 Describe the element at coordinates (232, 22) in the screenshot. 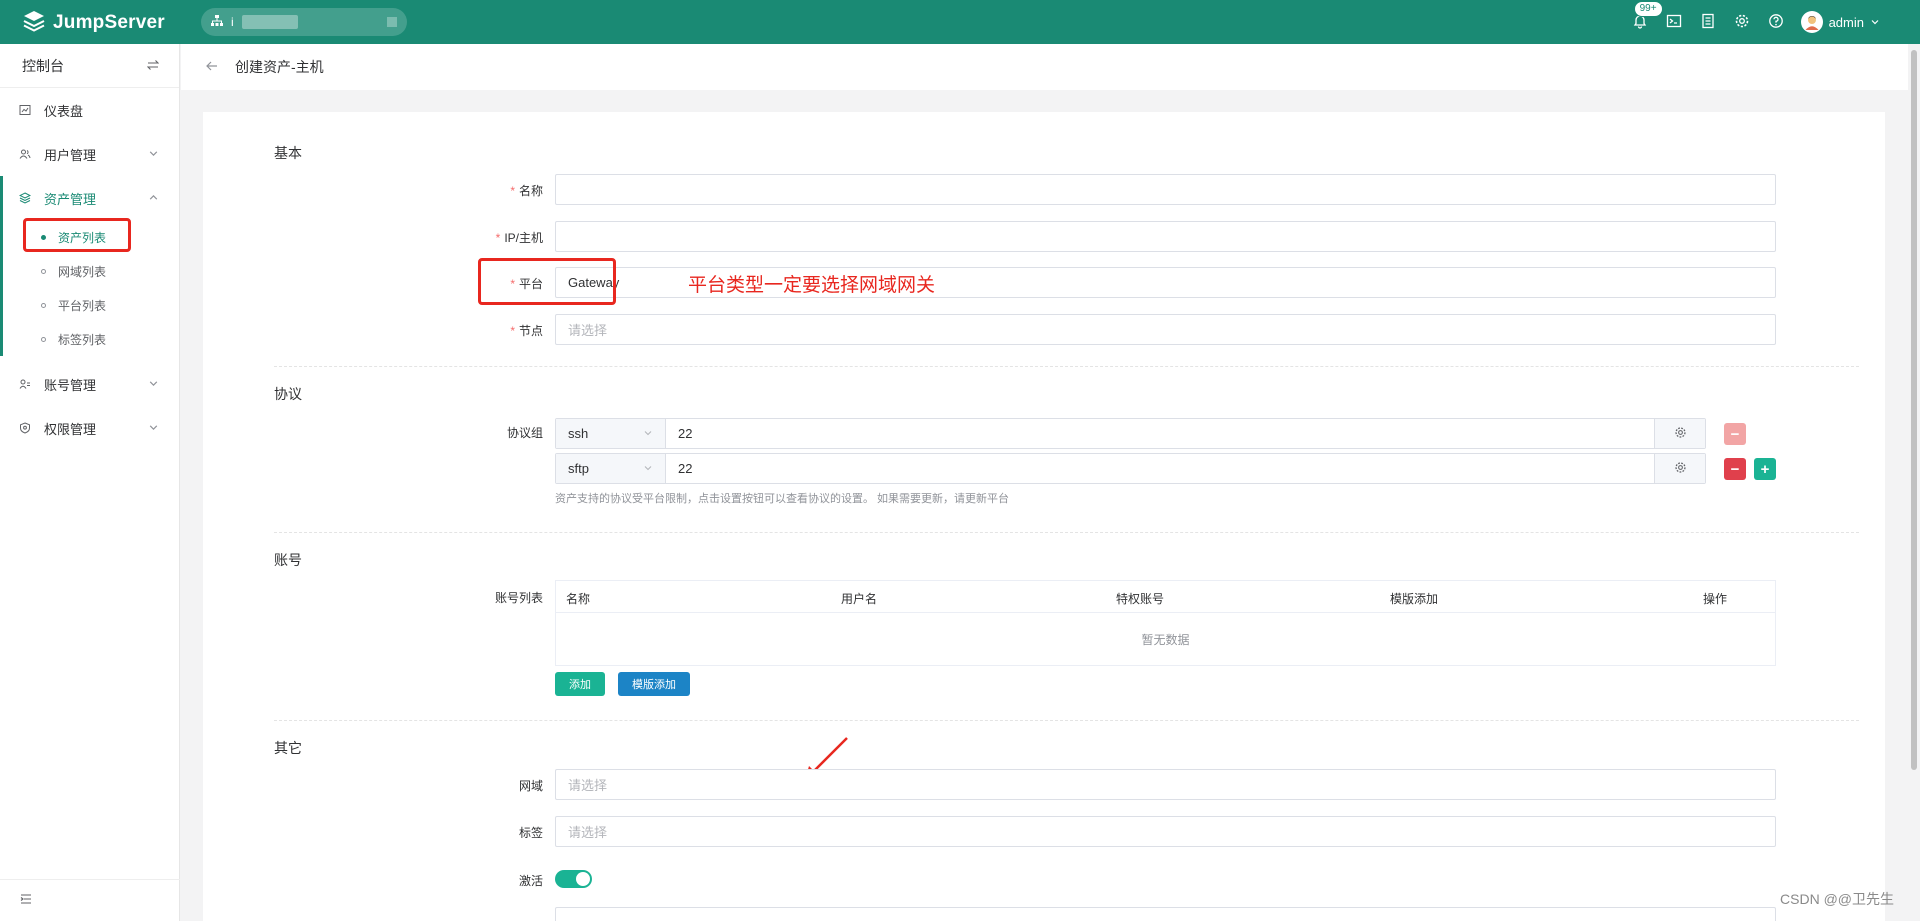

I see `org-select-value: i` at that location.